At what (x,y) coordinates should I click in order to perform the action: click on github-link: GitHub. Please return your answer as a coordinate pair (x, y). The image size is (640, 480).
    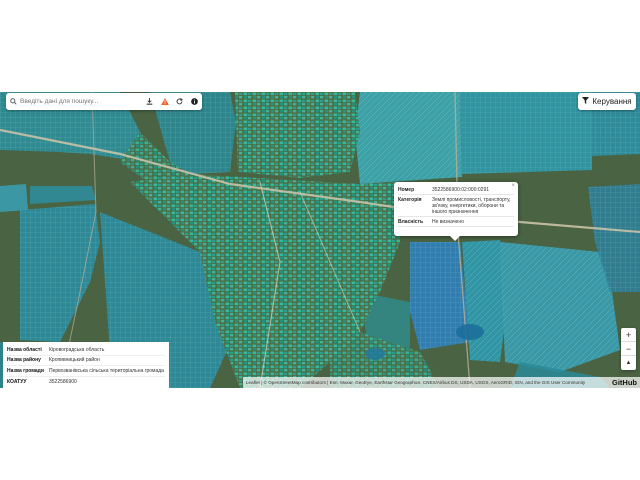
    Looking at the image, I should click on (624, 382).